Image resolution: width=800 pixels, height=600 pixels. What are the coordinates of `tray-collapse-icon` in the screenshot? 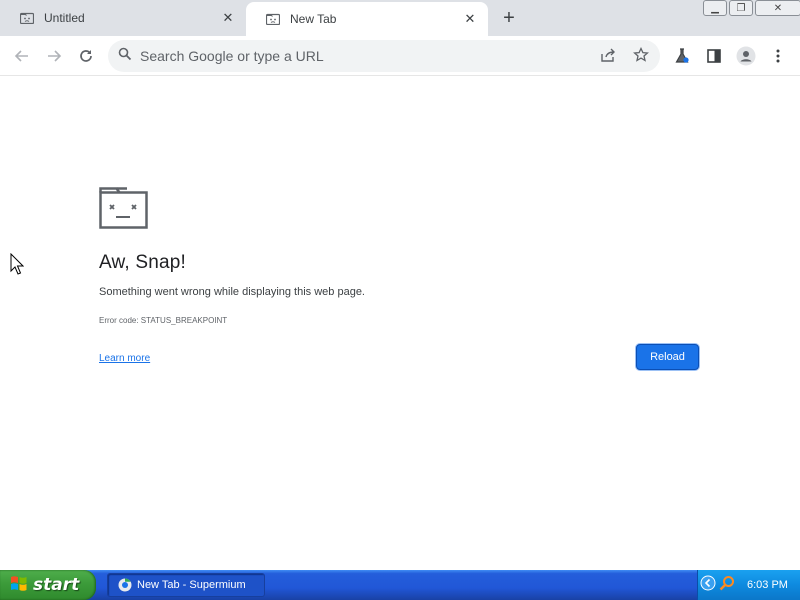 It's located at (708, 585).